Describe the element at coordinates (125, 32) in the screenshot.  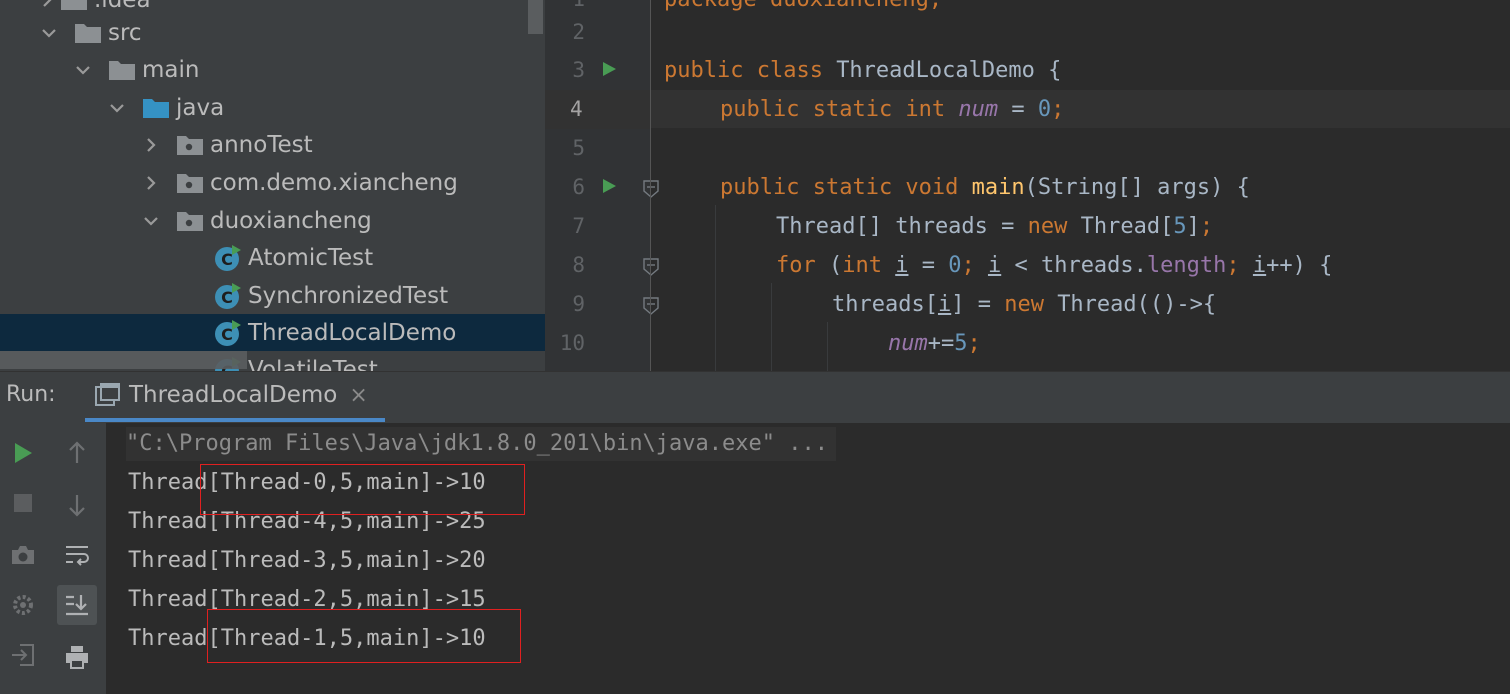
I see `tree-item-label: src` at that location.